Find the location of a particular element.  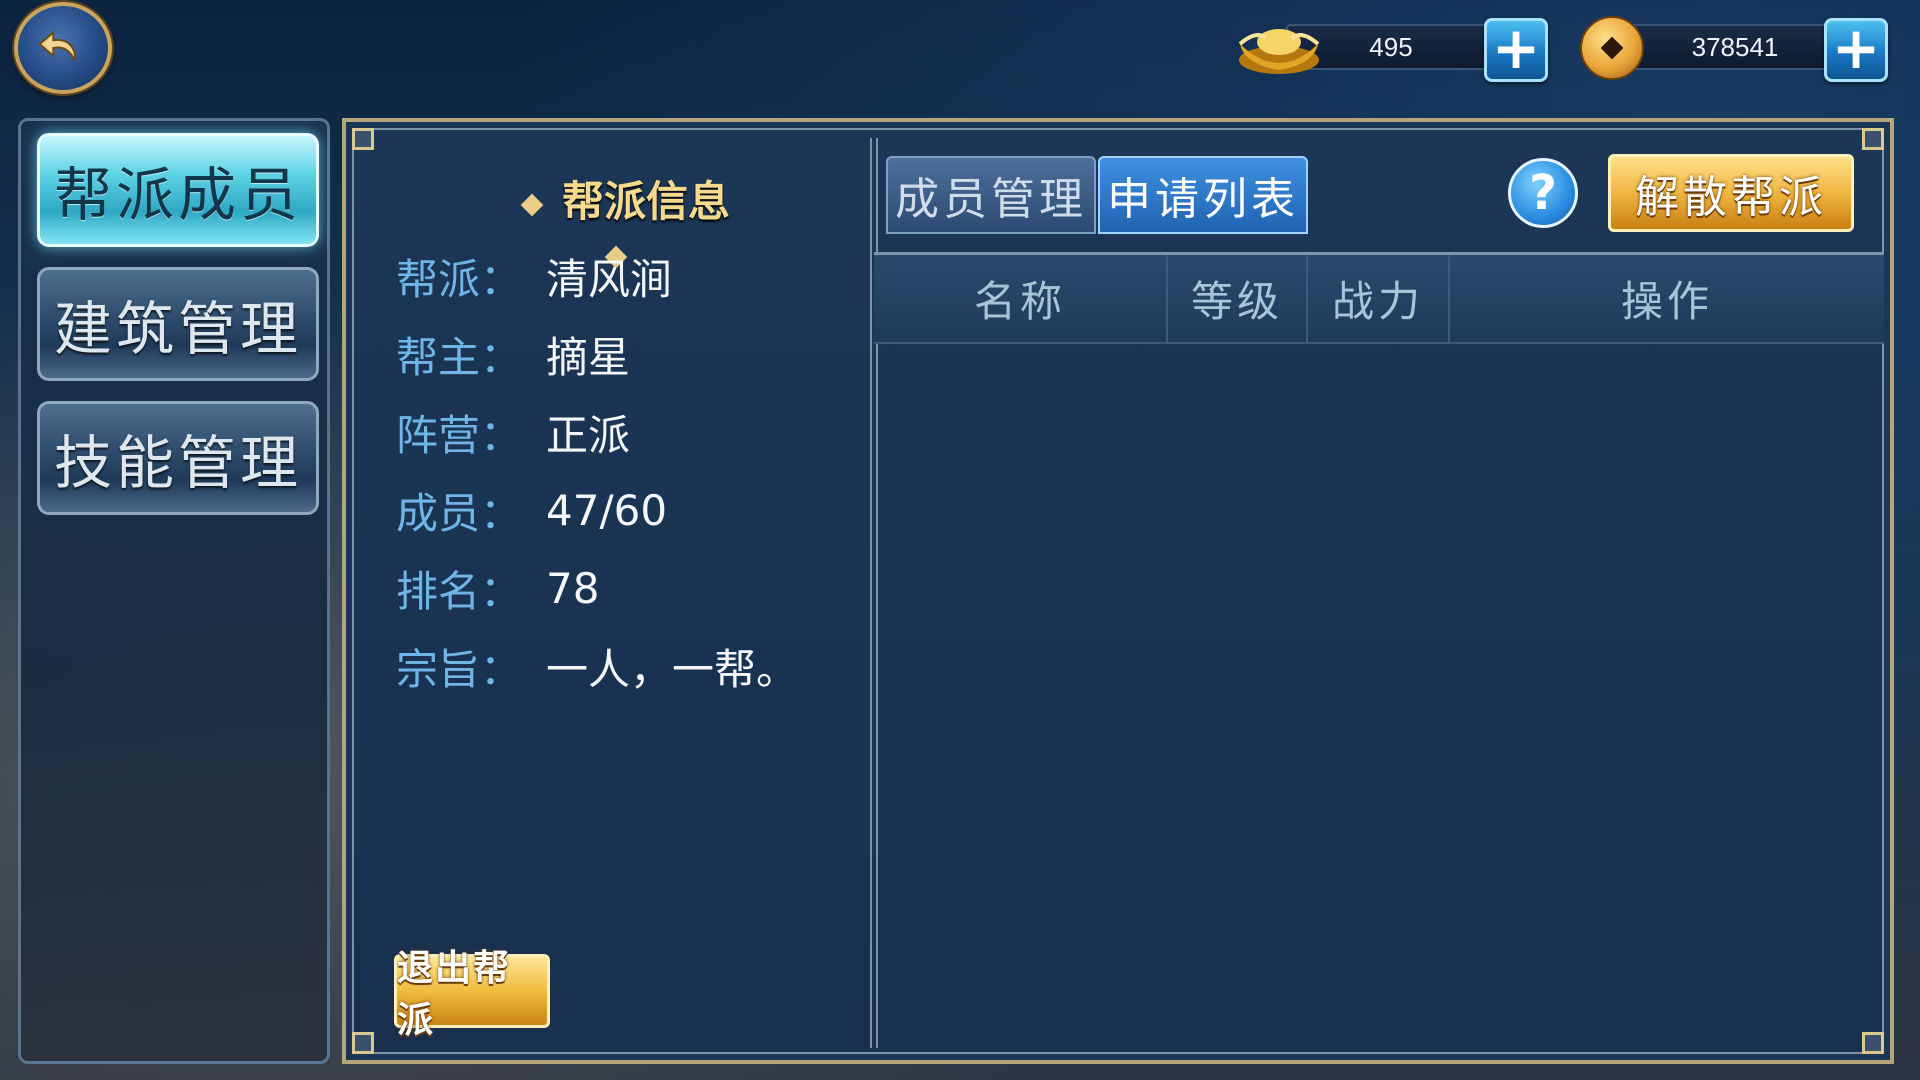

coin-amount: 378541 is located at coordinates (1735, 47).